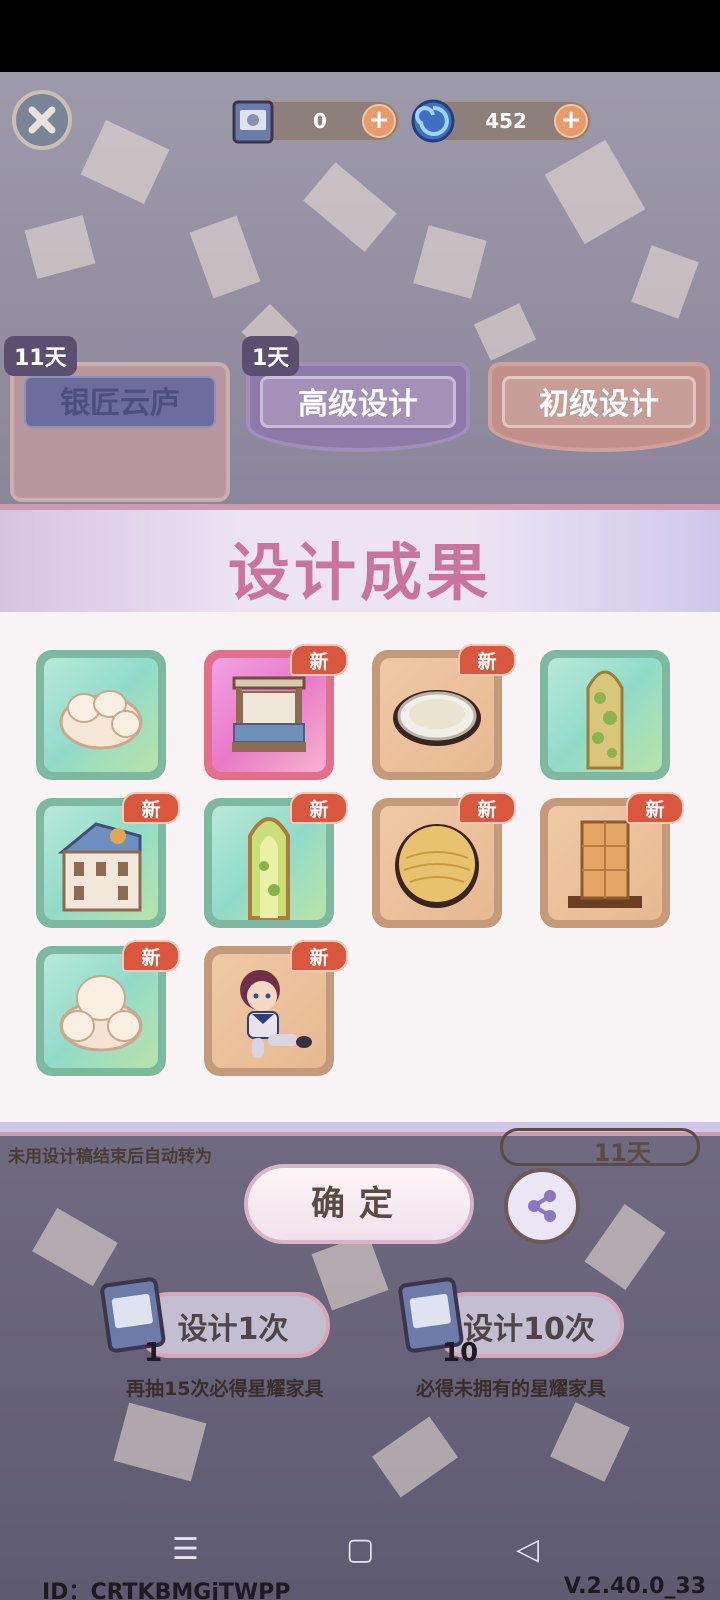 This screenshot has height=1600, width=720. I want to click on banner-label: 初级设计, so click(599, 402).